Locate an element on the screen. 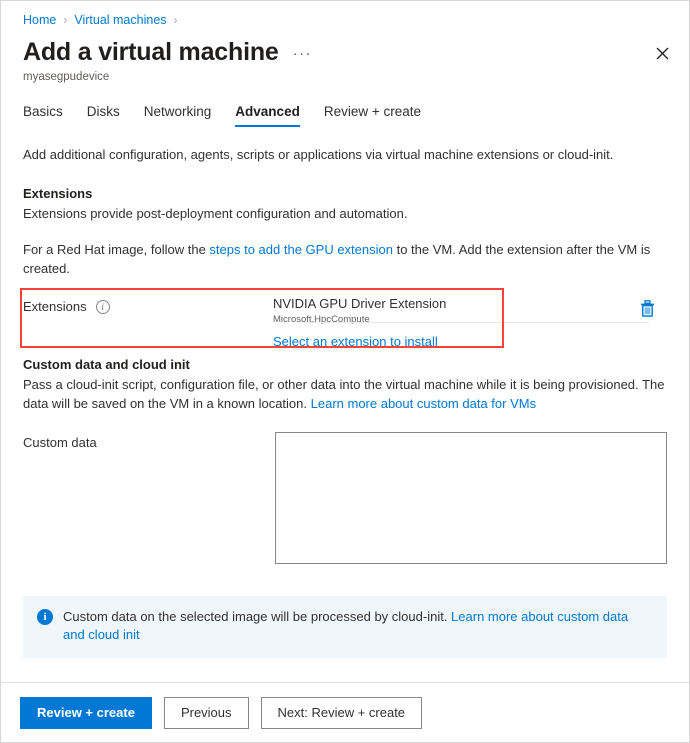 This screenshot has width=690, height=743. extensions-field-label: Extensions is located at coordinates (55, 306).